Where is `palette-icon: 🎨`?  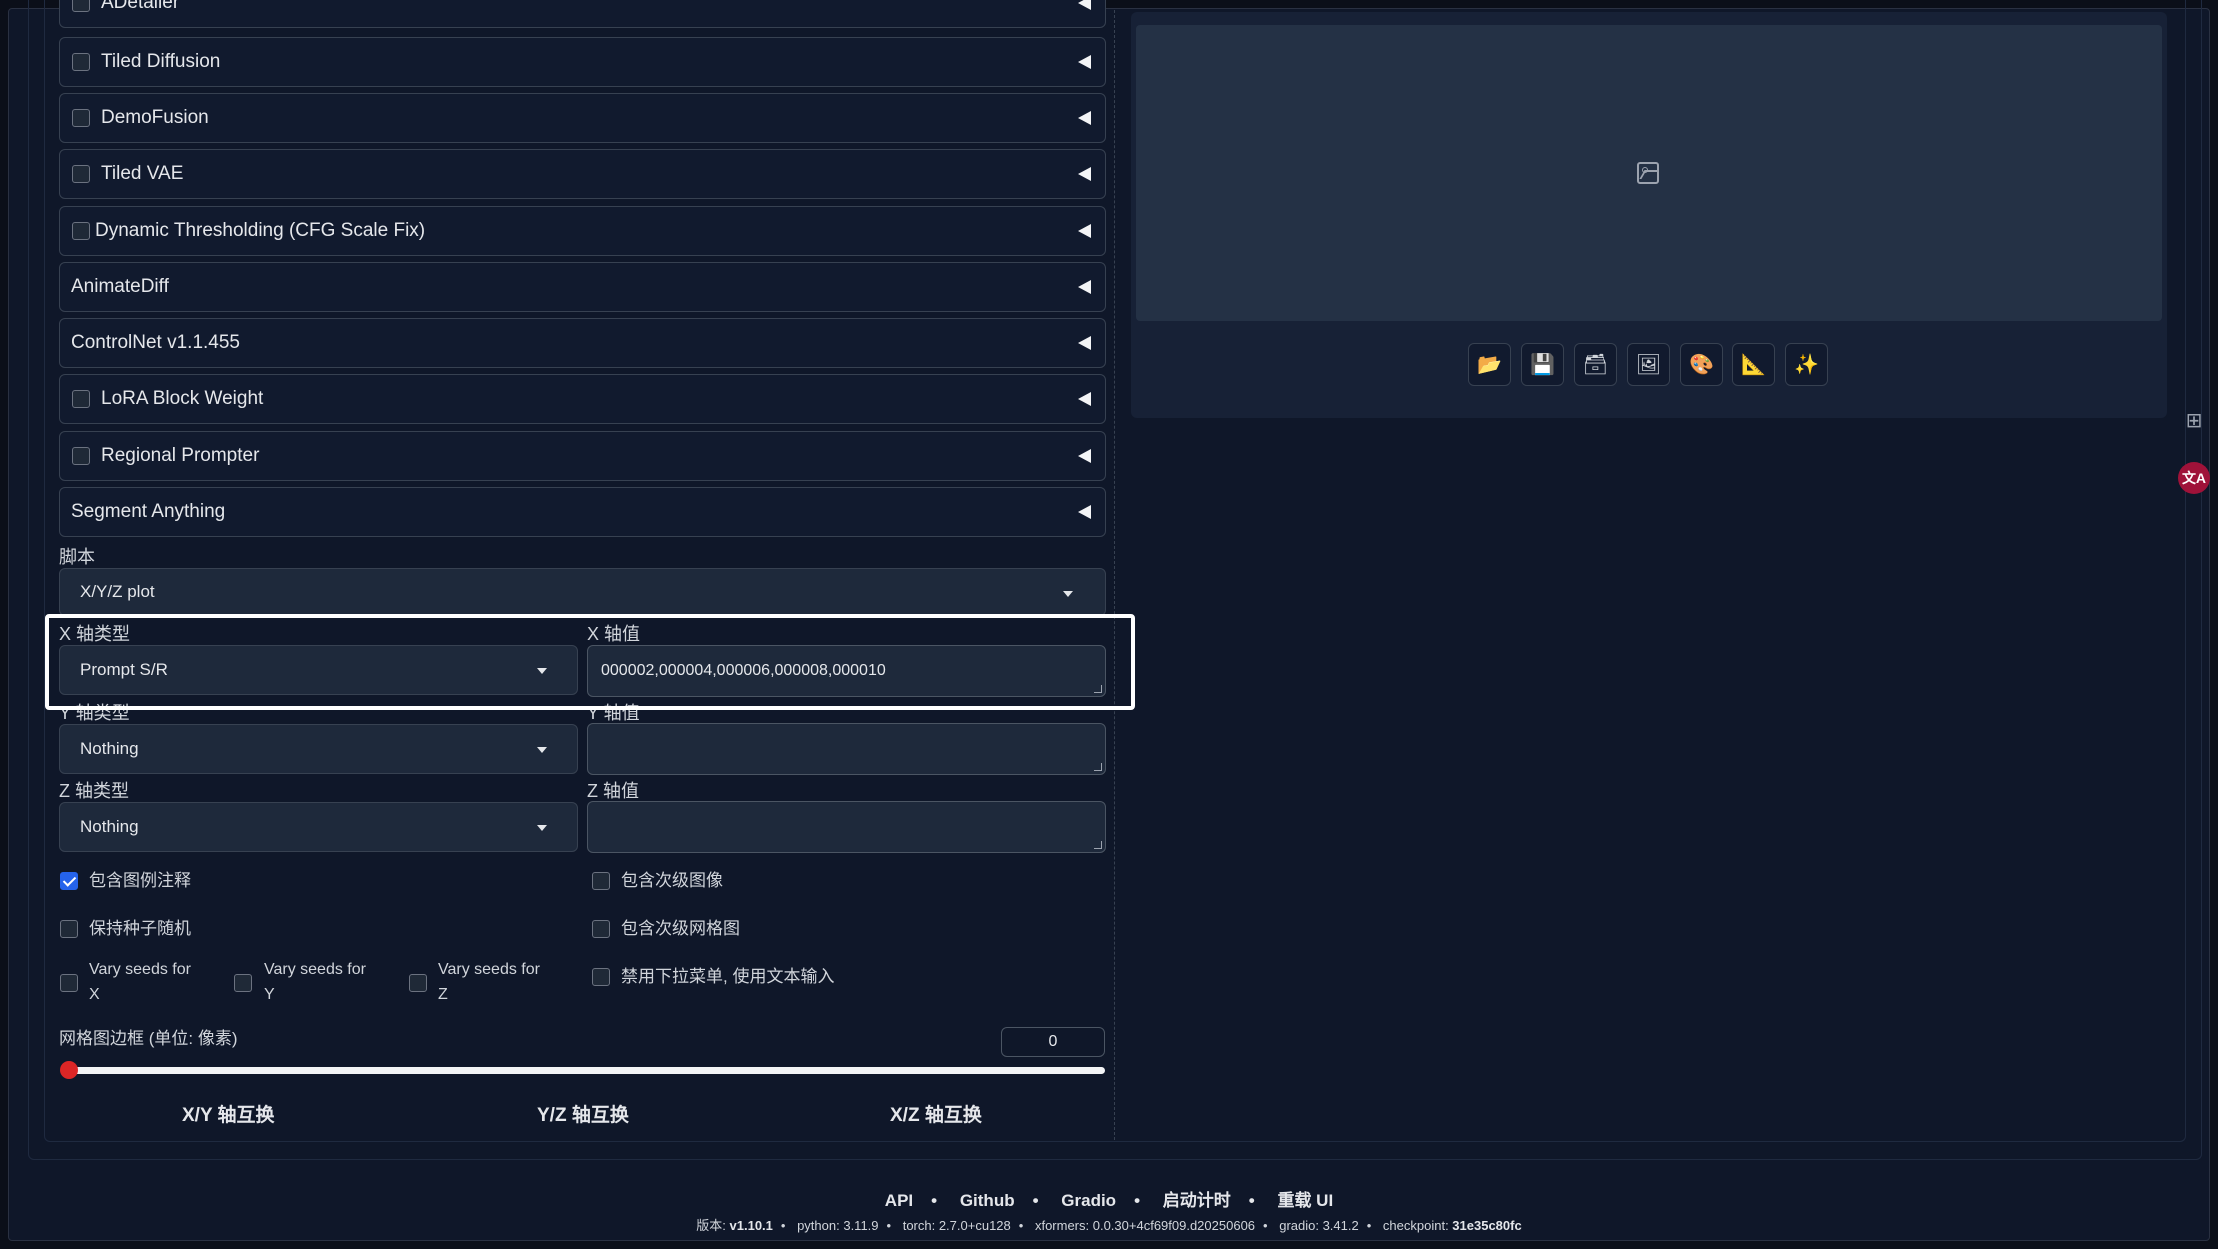 palette-icon: 🎨 is located at coordinates (1701, 365).